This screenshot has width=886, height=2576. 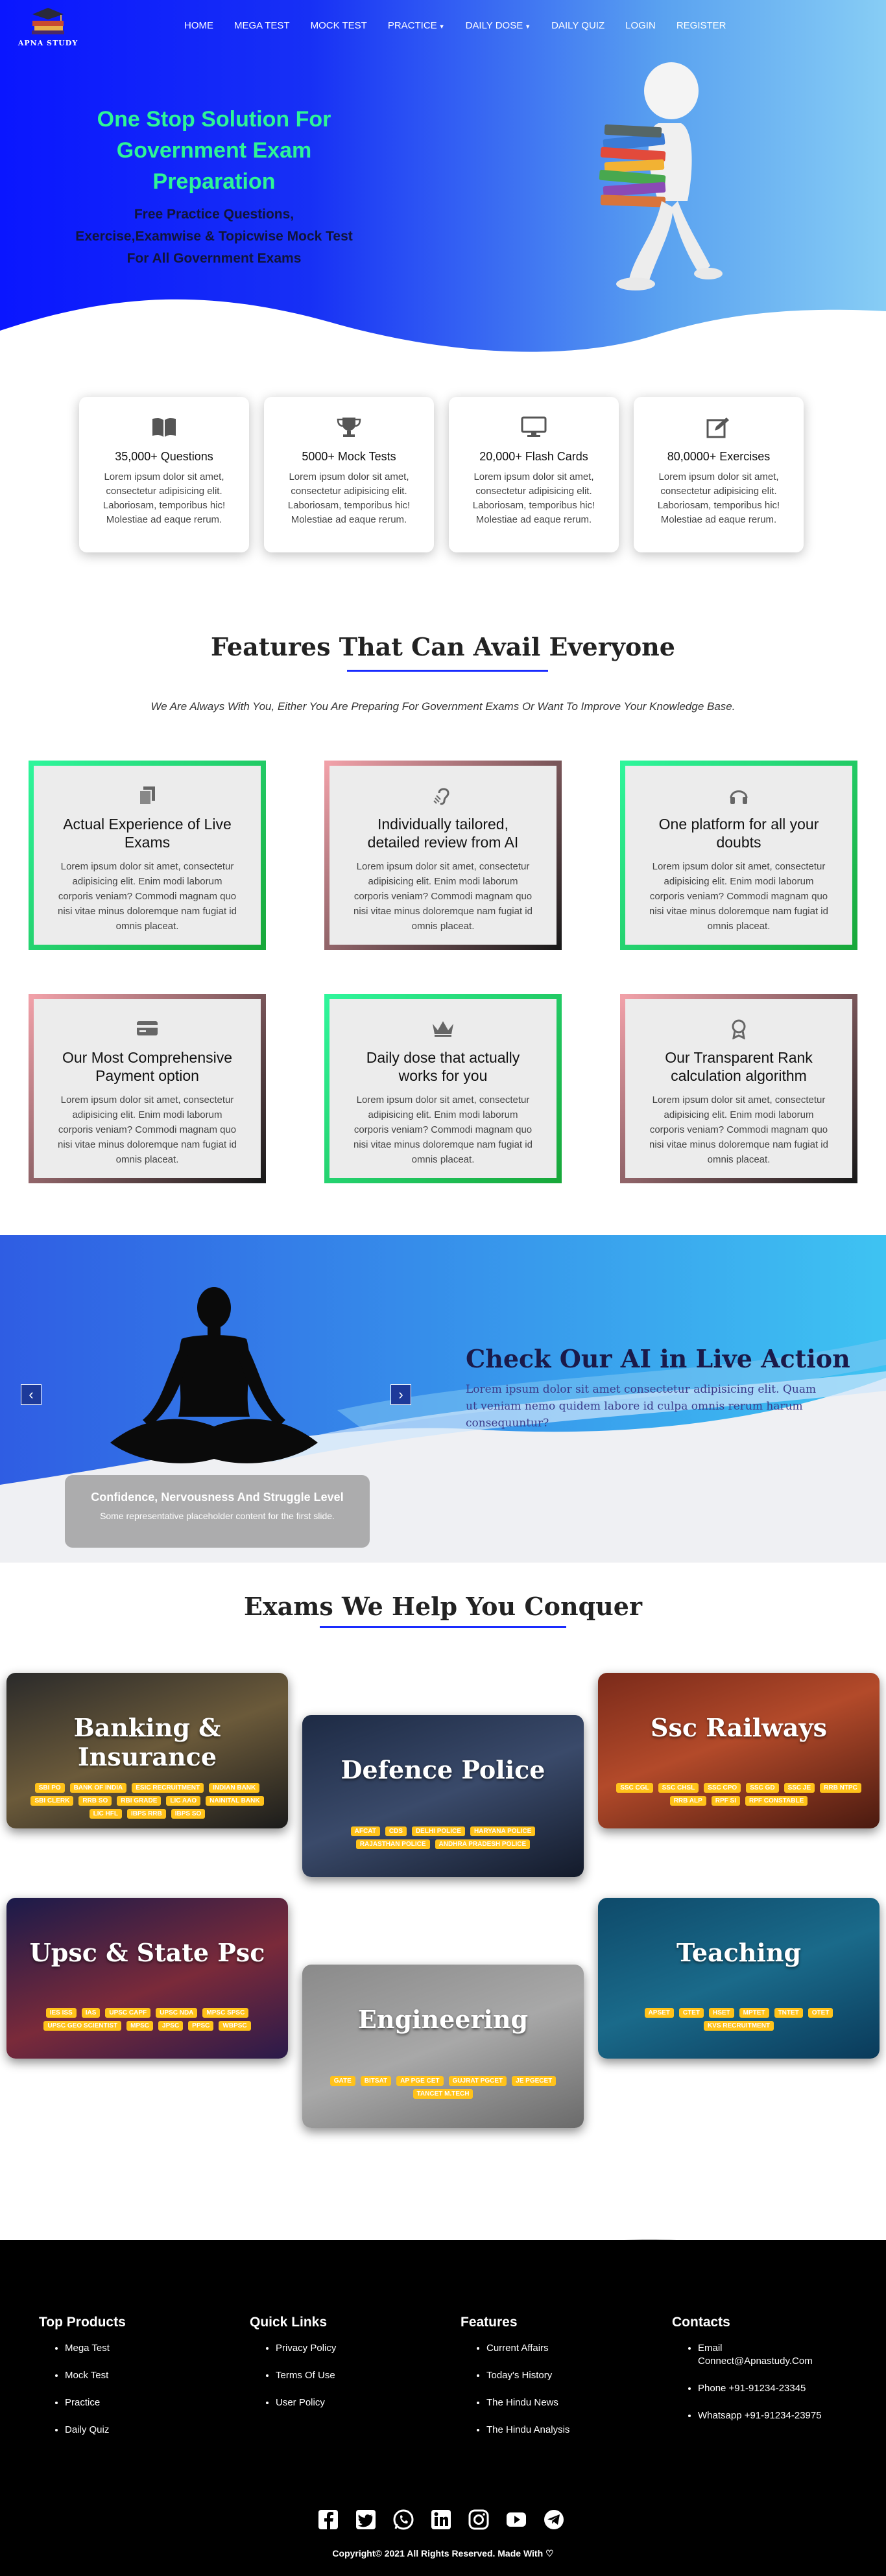 What do you see at coordinates (31, 1394) in the screenshot?
I see `carousel-prev-button: ‹` at bounding box center [31, 1394].